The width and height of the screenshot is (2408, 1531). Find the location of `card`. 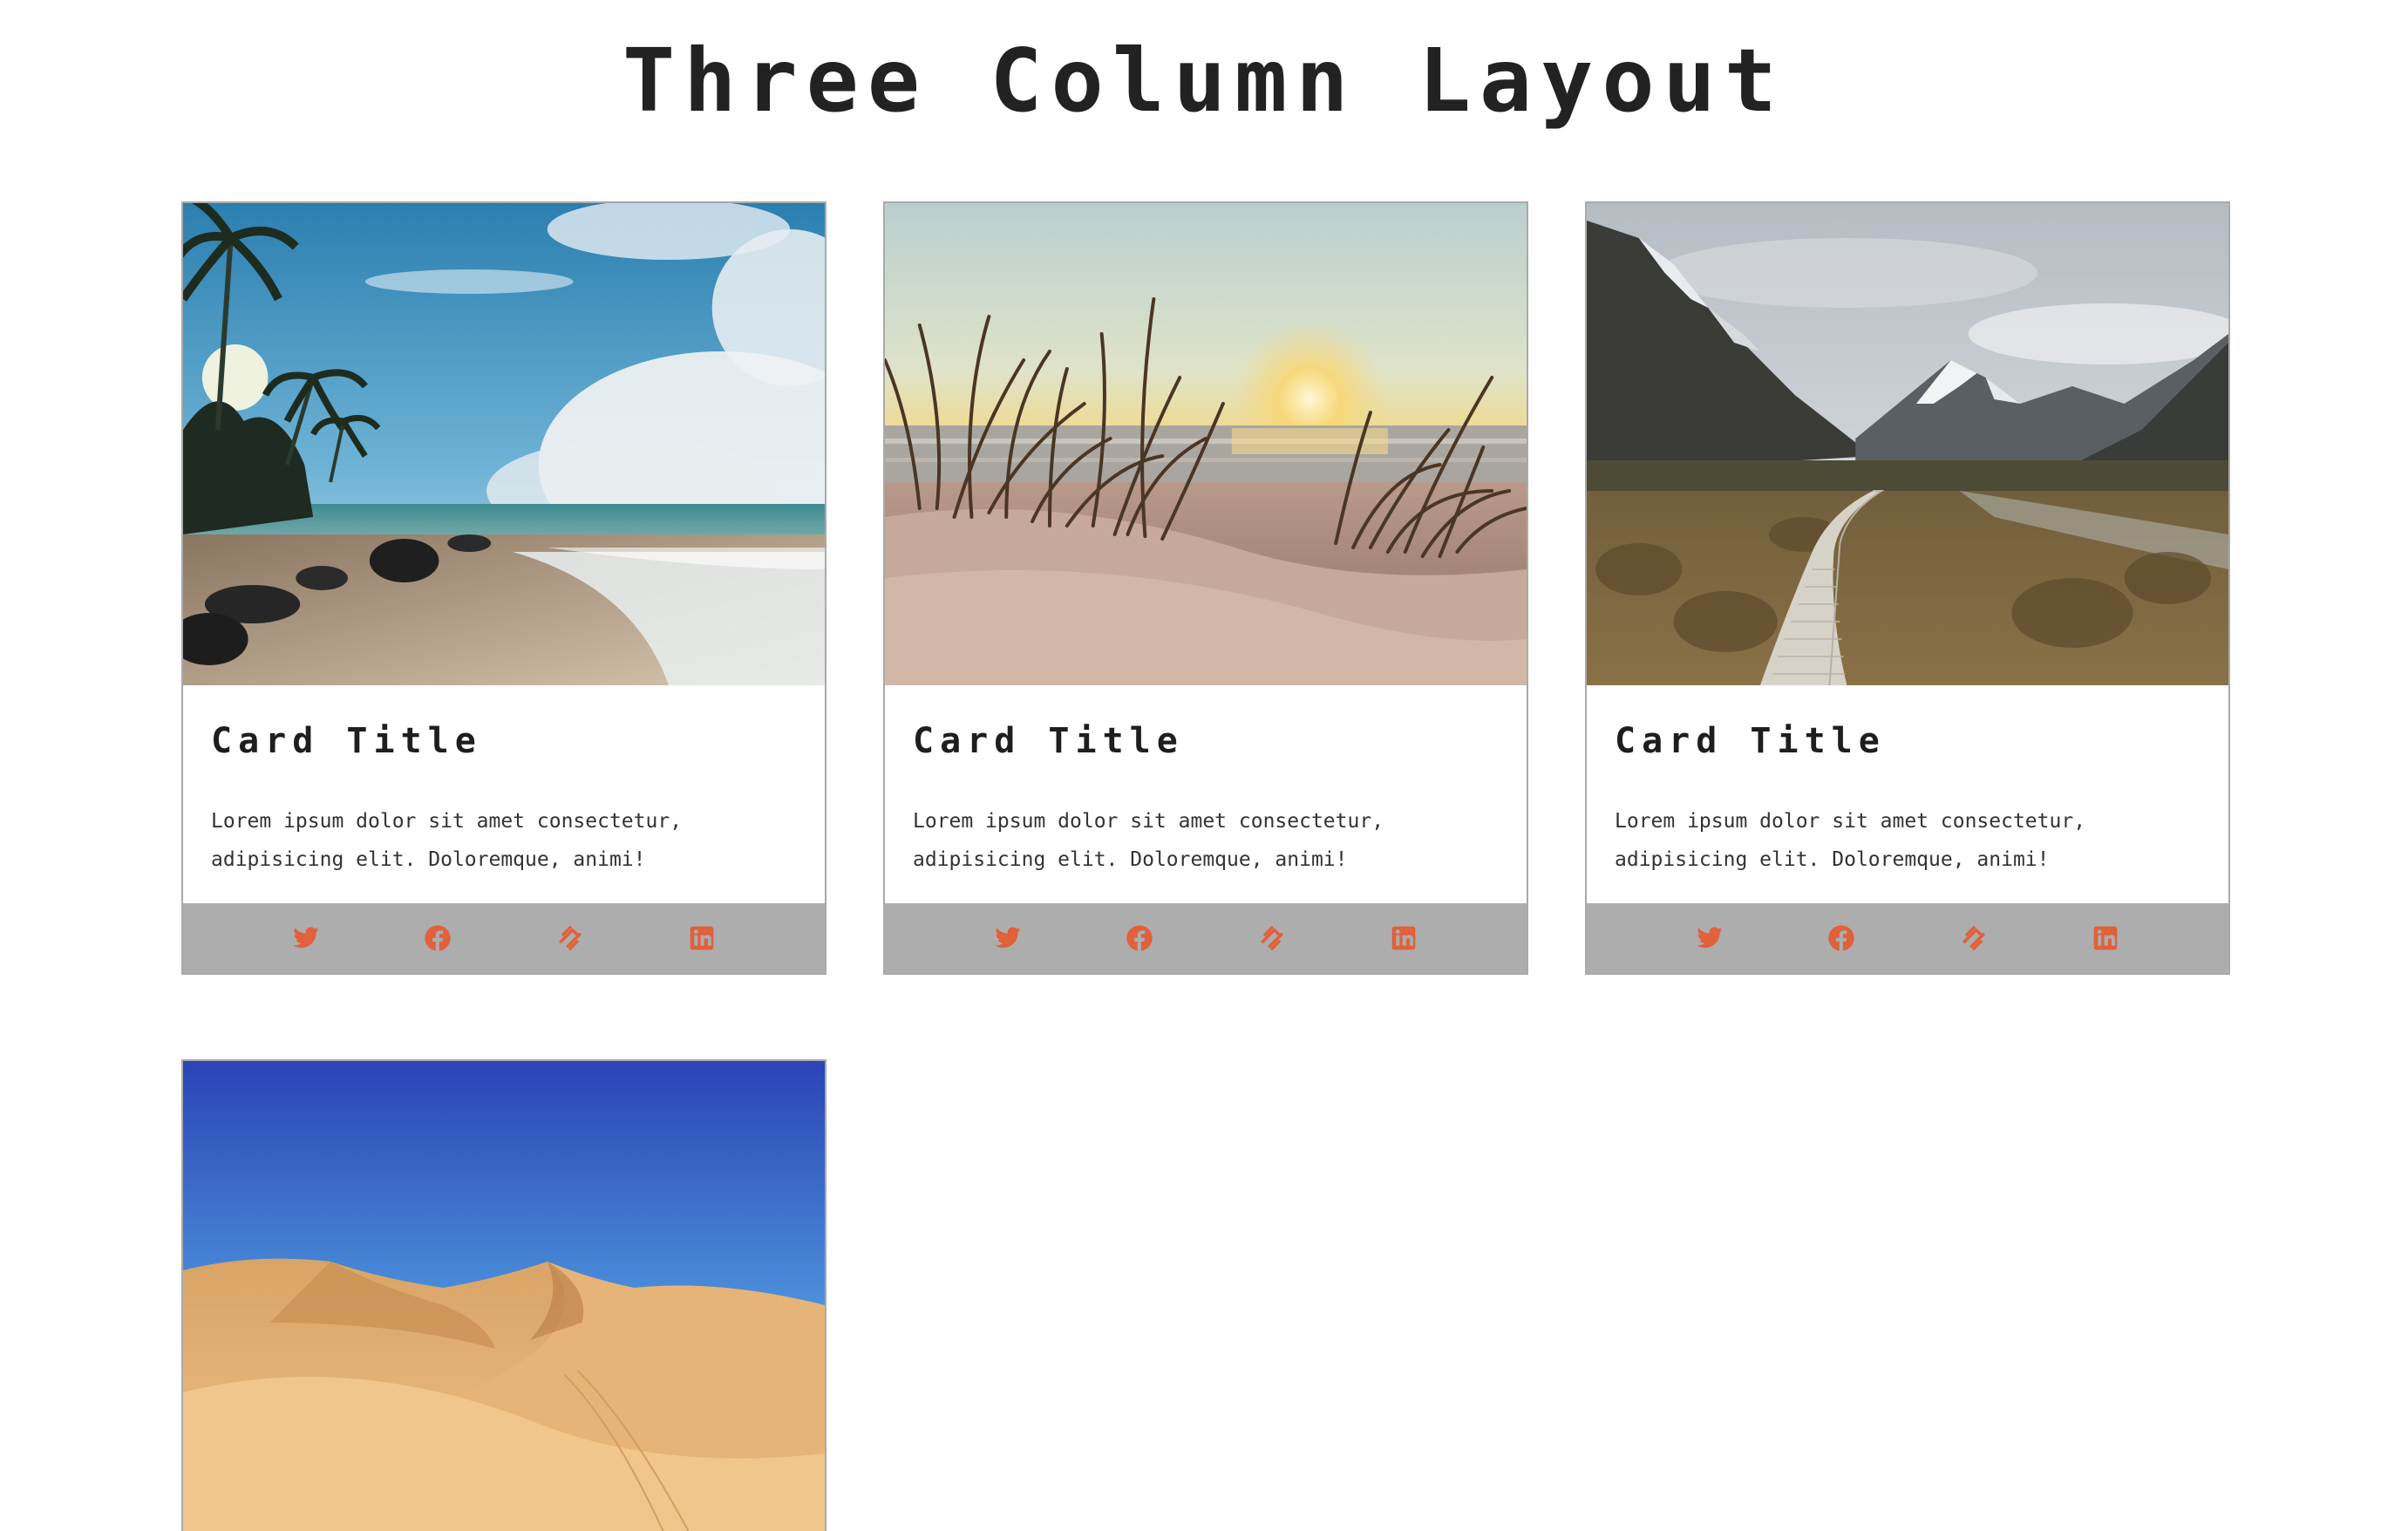

card is located at coordinates (504, 1295).